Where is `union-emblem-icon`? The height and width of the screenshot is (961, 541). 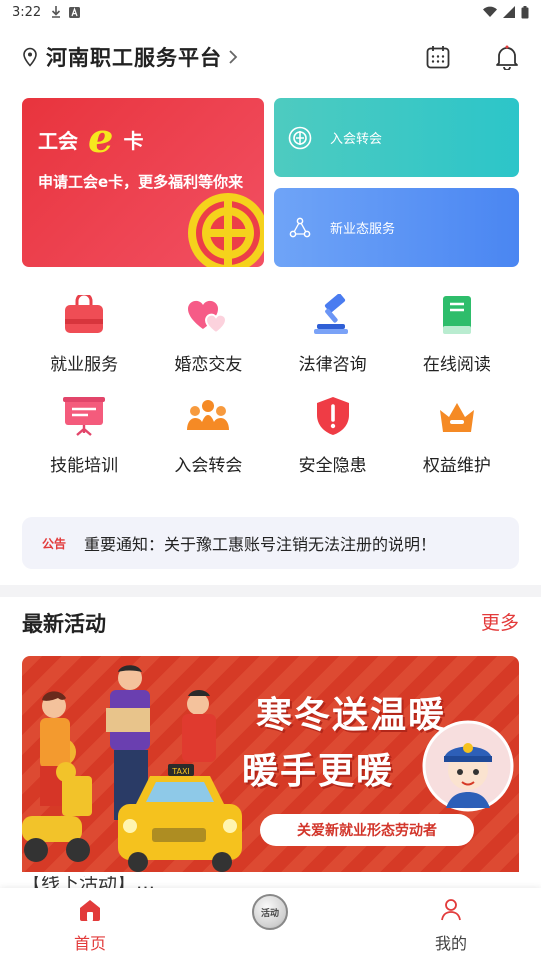
union-emblem-icon is located at coordinates (300, 137).